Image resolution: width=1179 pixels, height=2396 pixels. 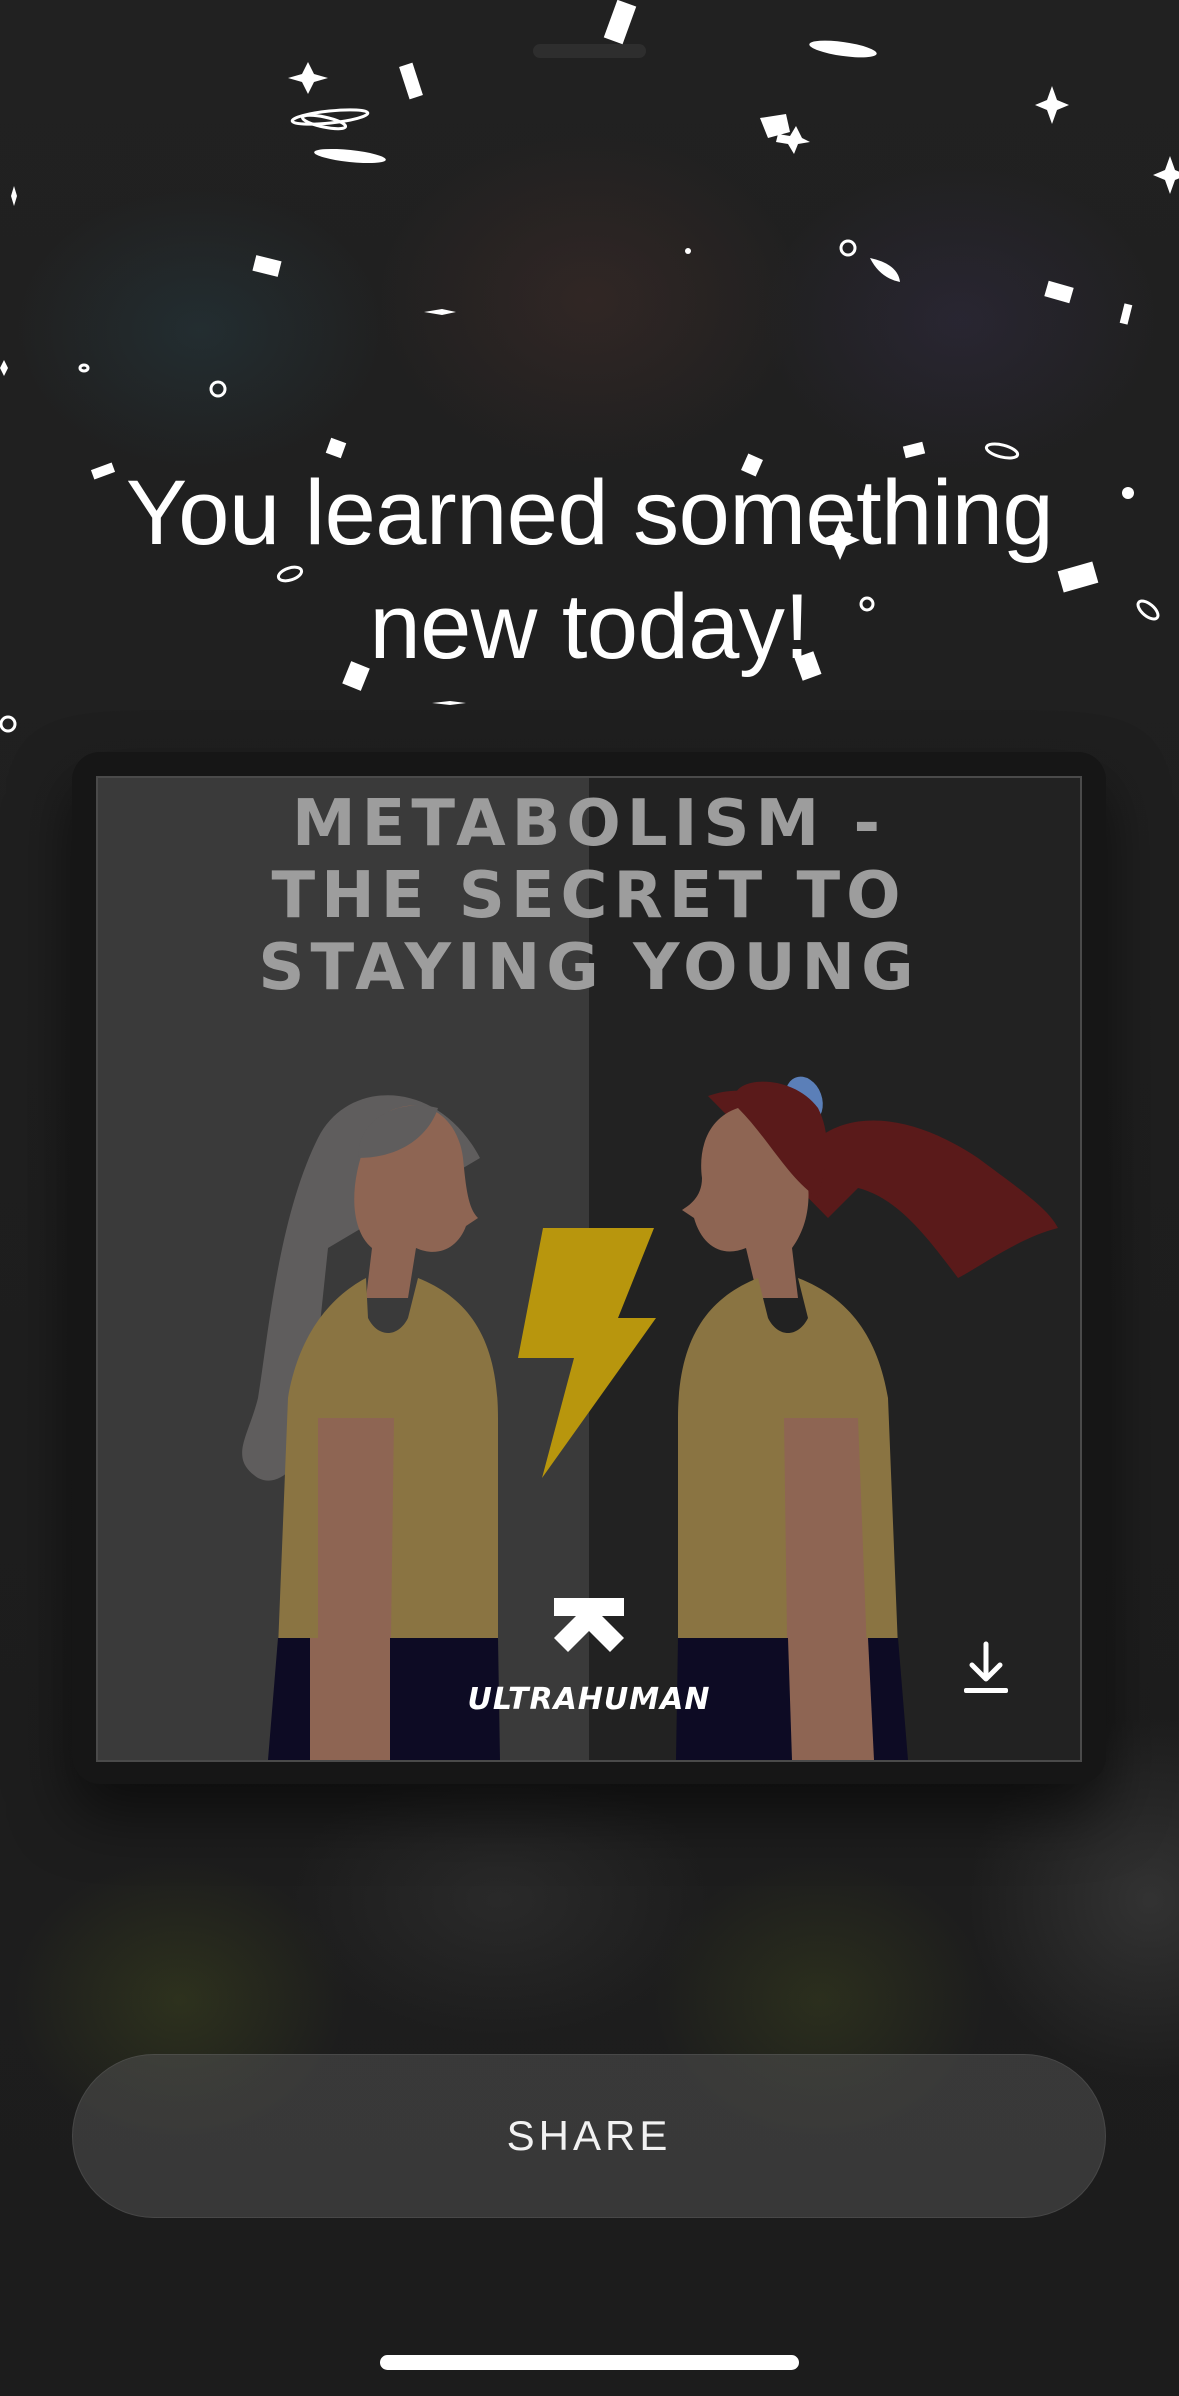 I want to click on download-button, so click(x=986, y=1668).